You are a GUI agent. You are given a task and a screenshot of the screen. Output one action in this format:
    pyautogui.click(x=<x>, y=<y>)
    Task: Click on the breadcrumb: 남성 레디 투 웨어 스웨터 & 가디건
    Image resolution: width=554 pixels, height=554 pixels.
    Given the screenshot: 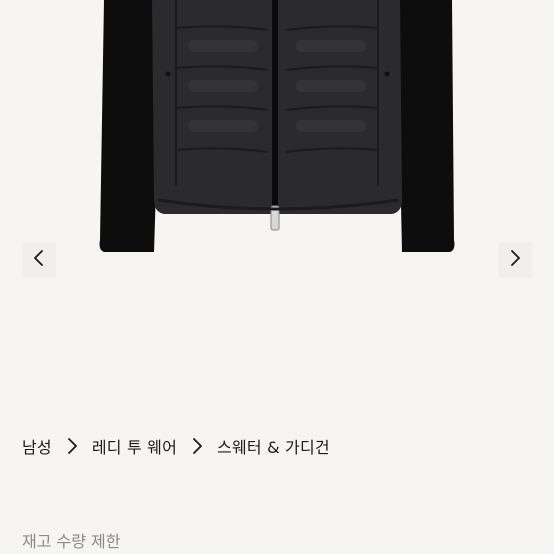 What is the action you would take?
    pyautogui.click(x=176, y=446)
    